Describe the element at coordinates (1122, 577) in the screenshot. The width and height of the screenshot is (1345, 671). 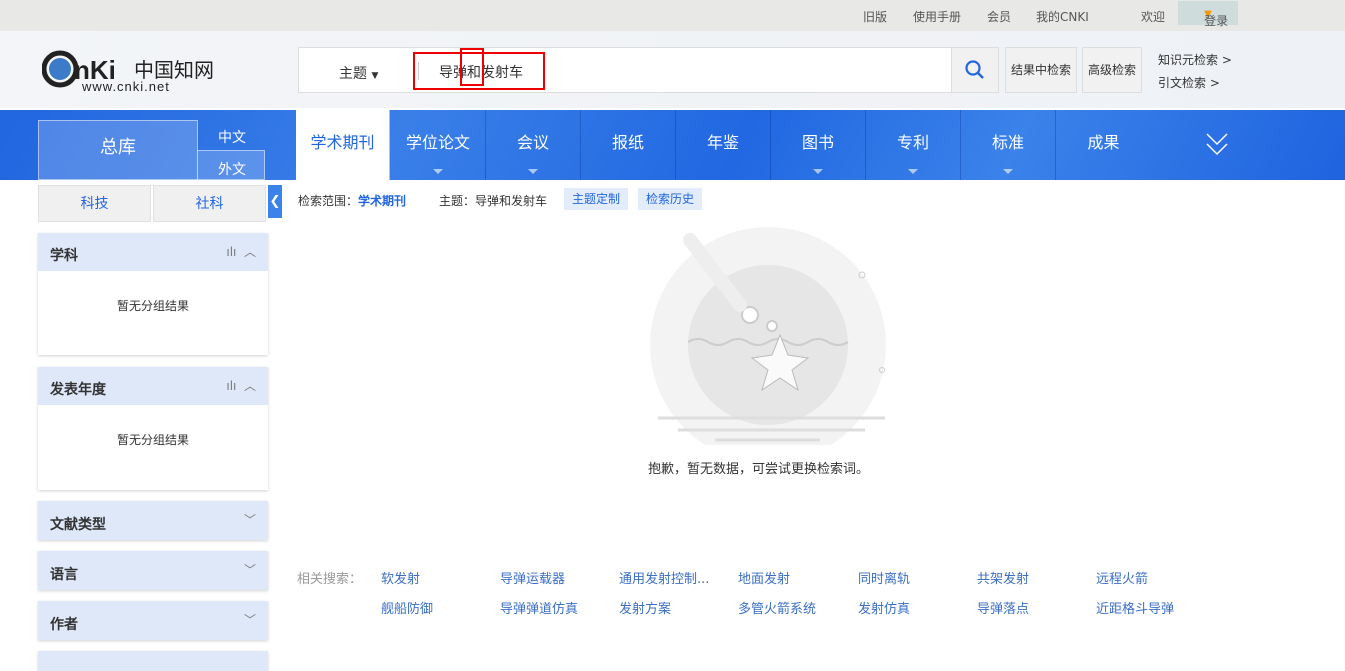
I see `related-link: 远程火箭` at that location.